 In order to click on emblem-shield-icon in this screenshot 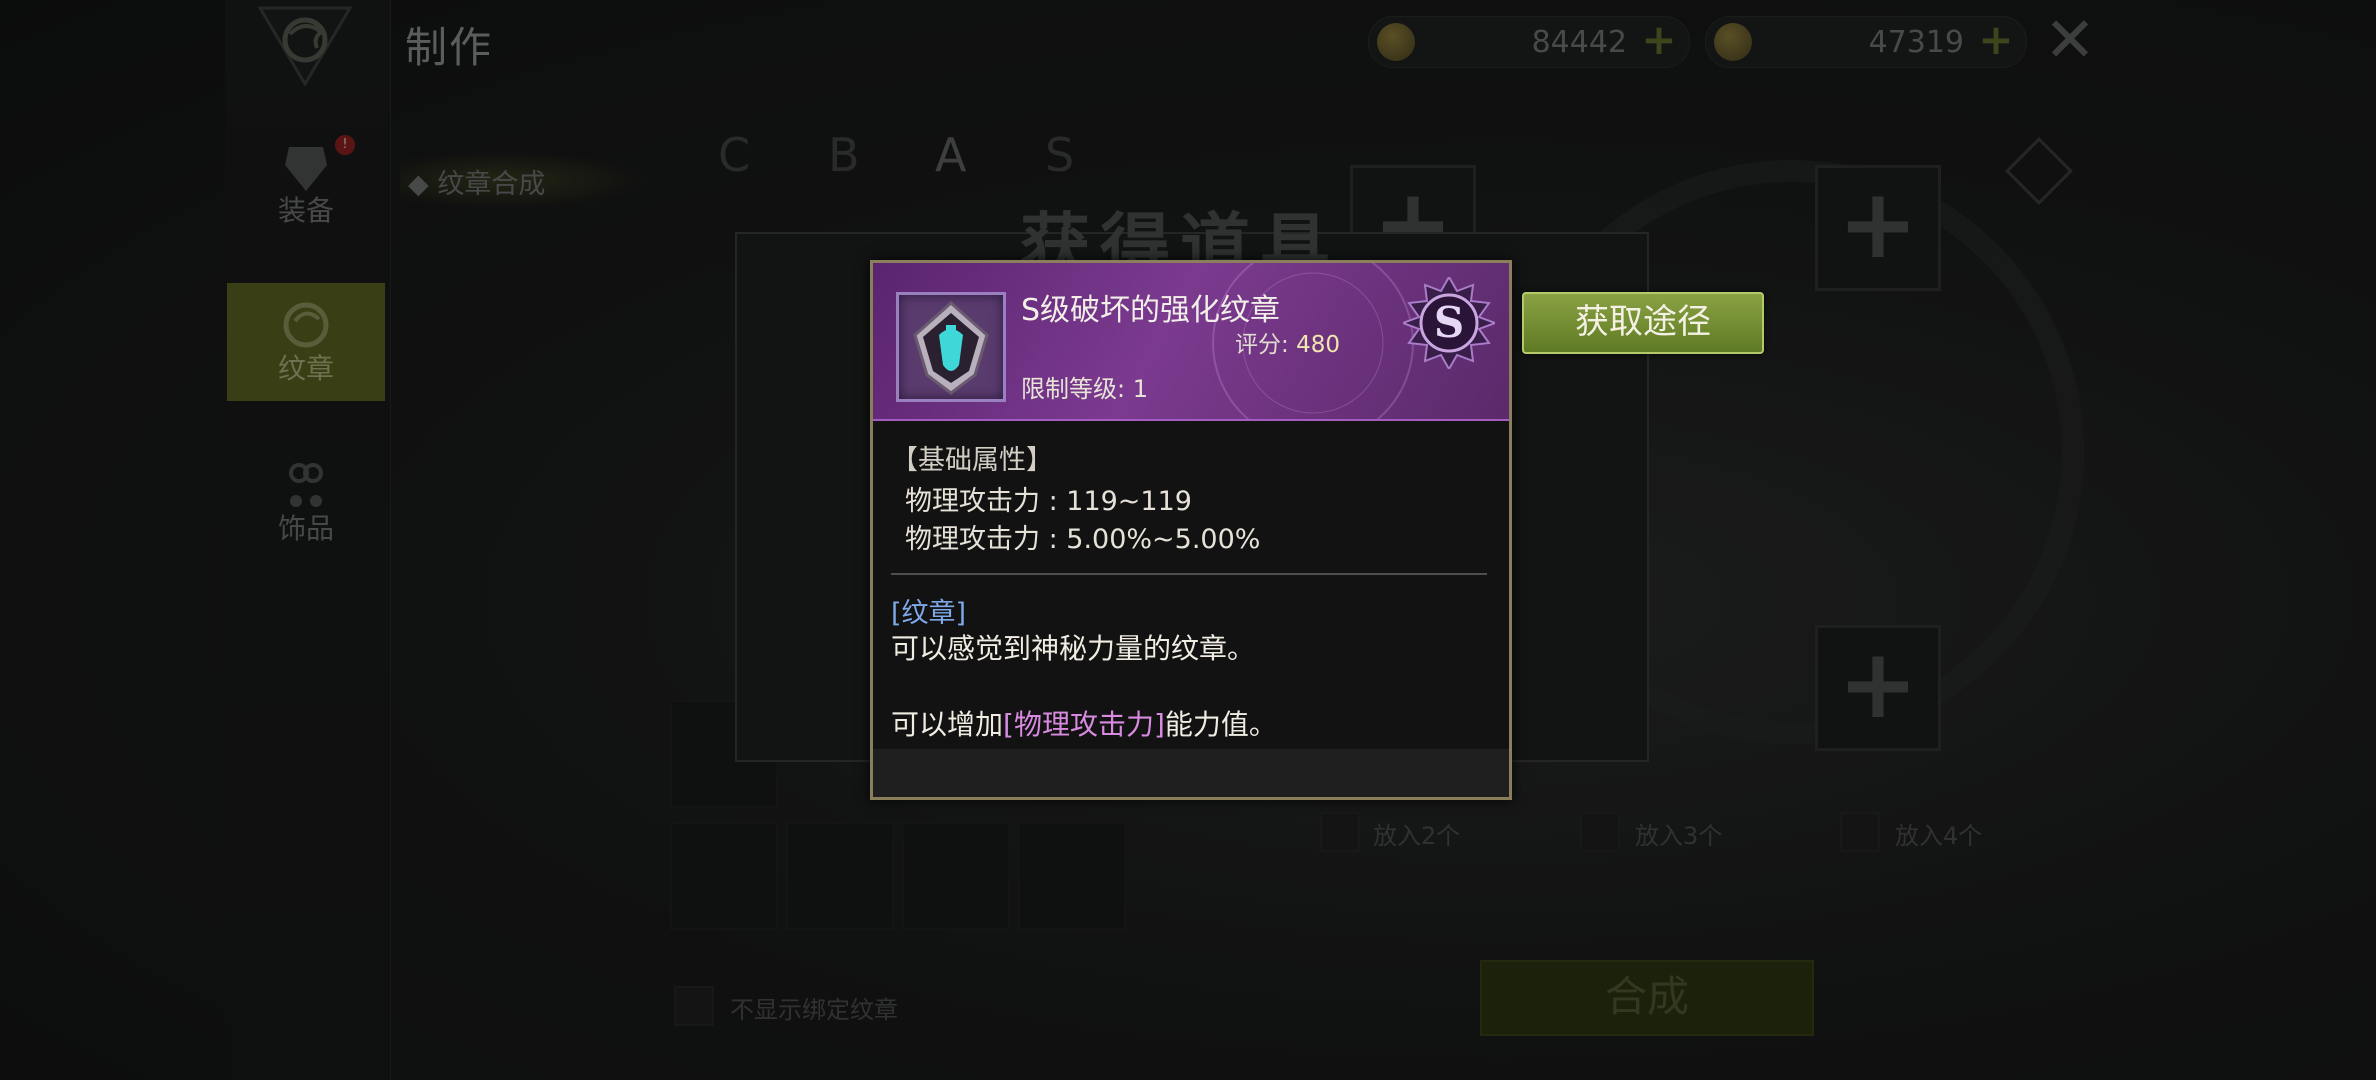, I will do `click(951, 347)`.